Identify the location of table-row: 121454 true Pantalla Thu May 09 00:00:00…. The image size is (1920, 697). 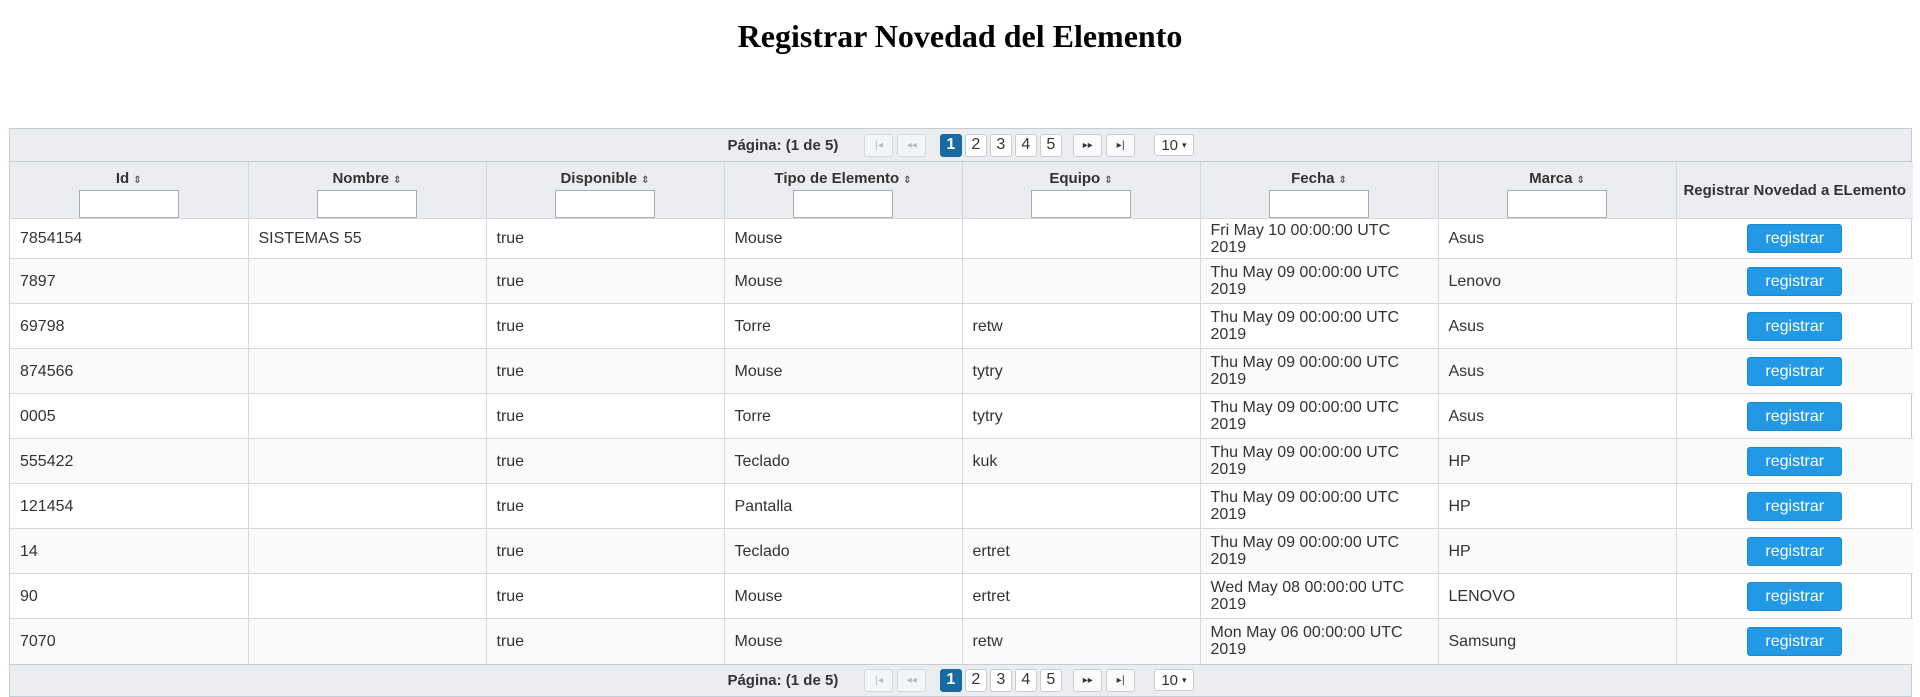
(961, 506).